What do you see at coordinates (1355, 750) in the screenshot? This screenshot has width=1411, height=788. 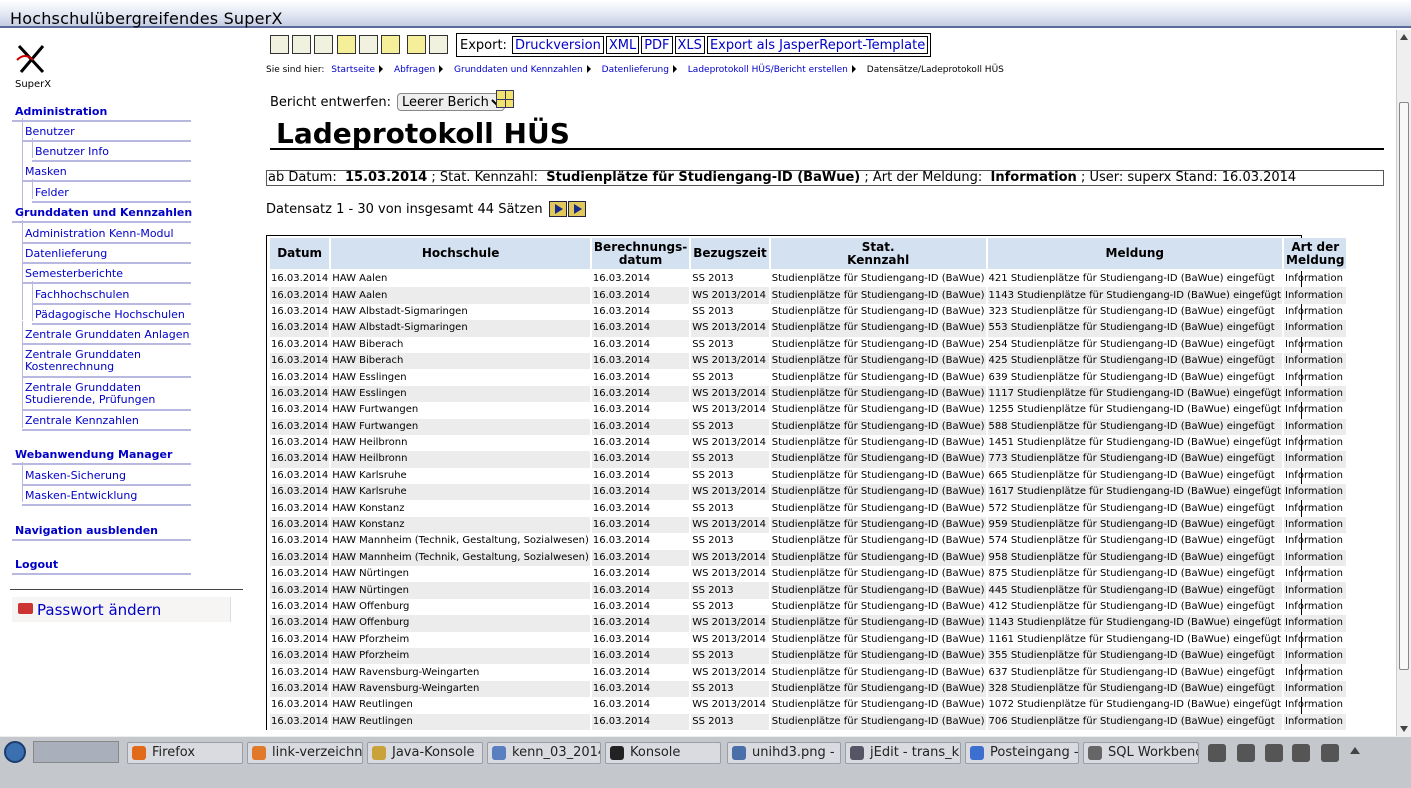 I see `arrow-up-icon` at bounding box center [1355, 750].